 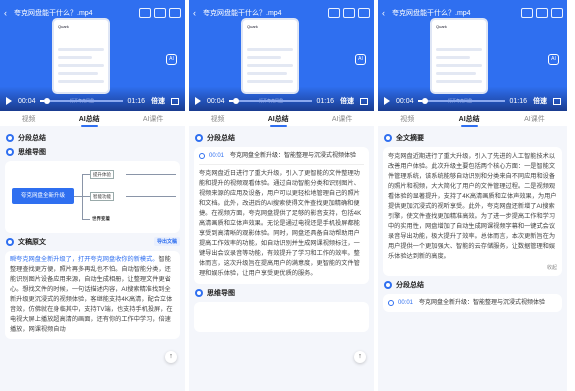 What do you see at coordinates (473, 138) in the screenshot?
I see `section-abstract-title: 全文摘要` at bounding box center [473, 138].